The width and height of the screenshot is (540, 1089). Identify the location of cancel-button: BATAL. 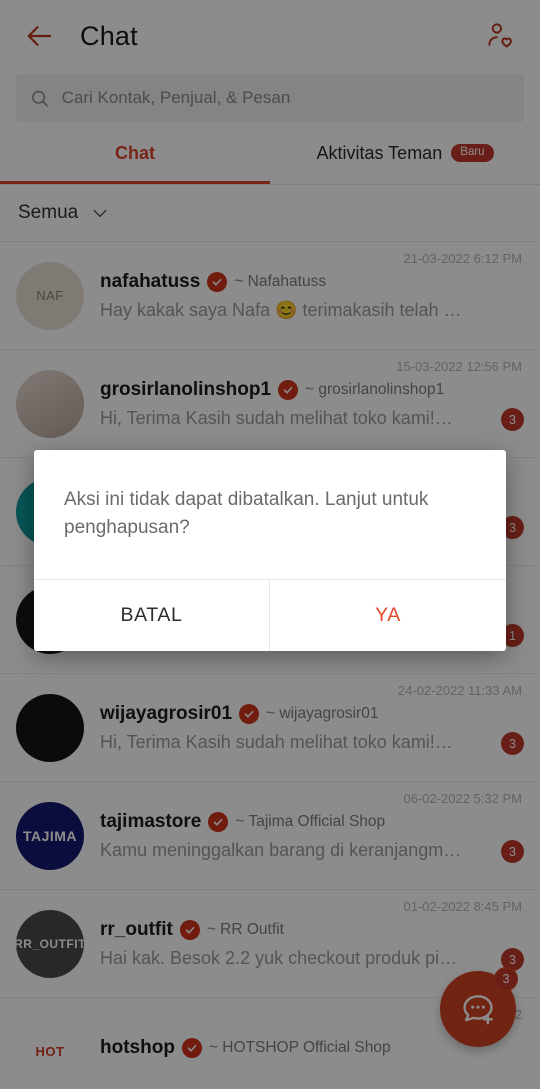
(152, 616).